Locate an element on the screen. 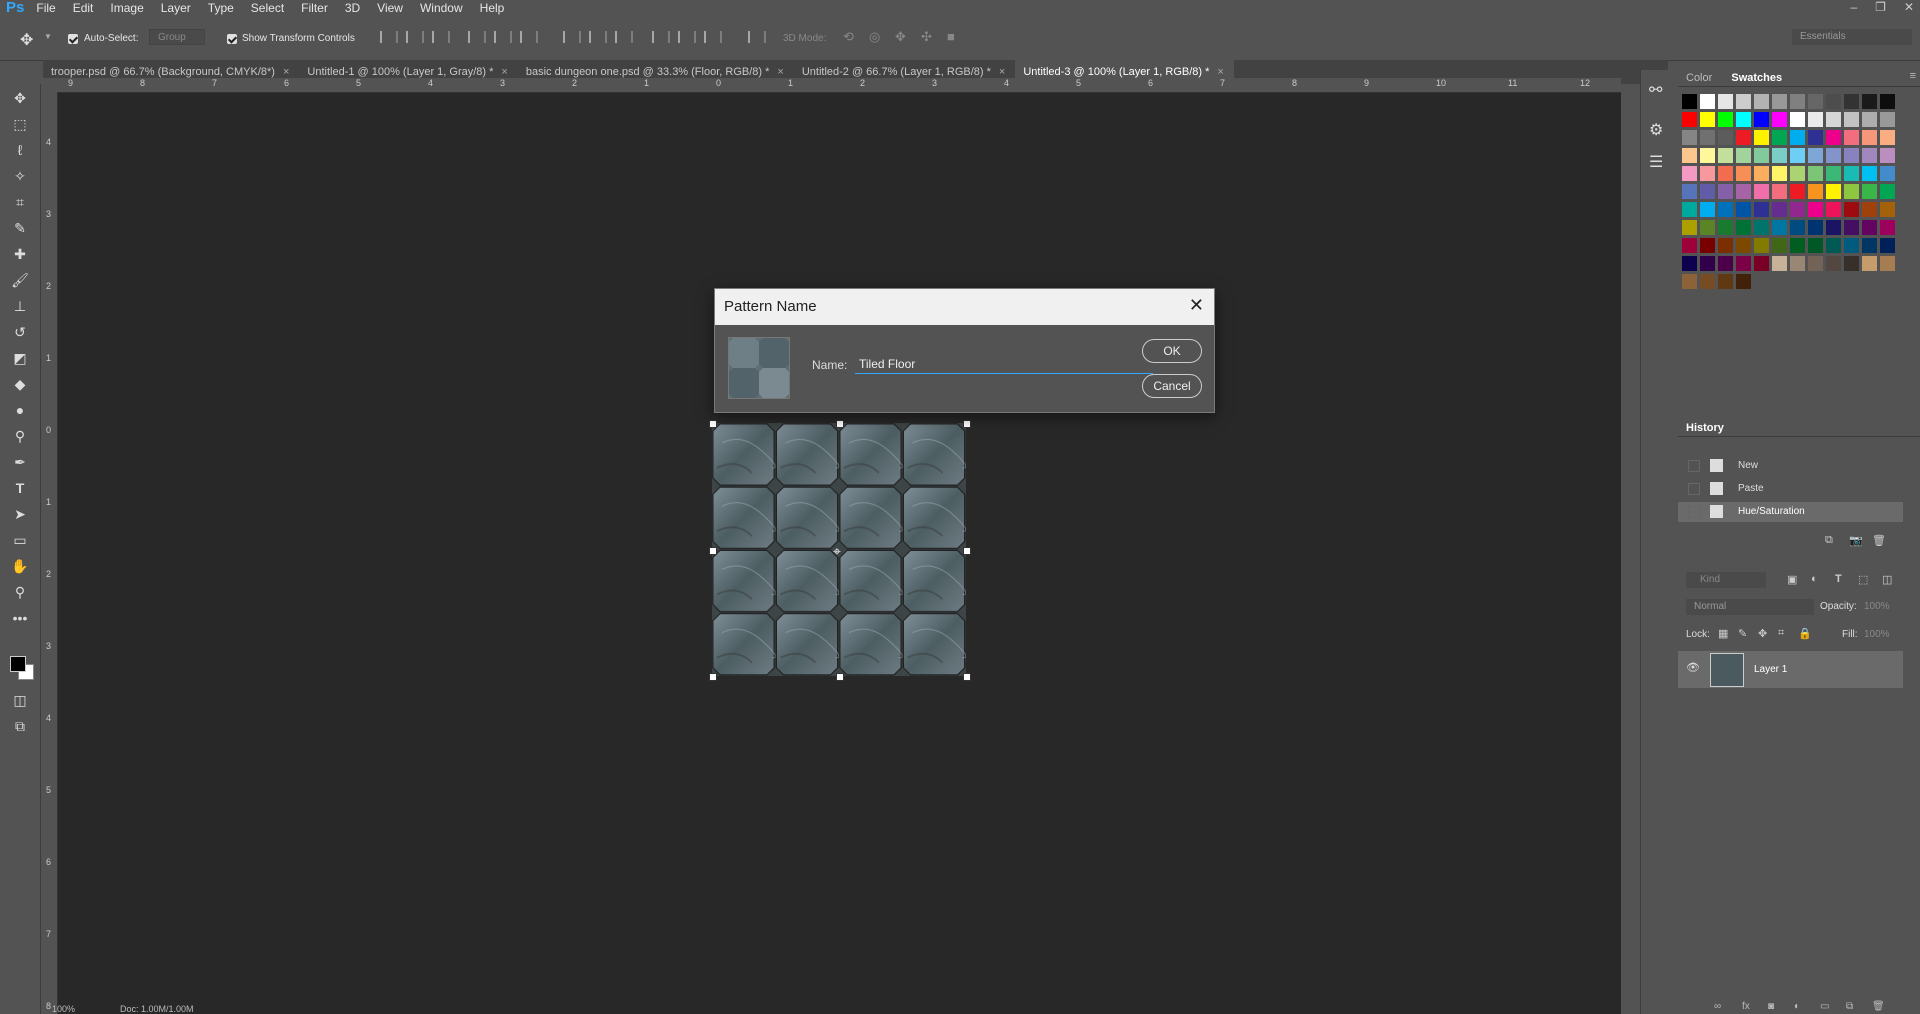 The width and height of the screenshot is (1920, 1014). new-layer-icon: ⧉ is located at coordinates (1849, 1006).